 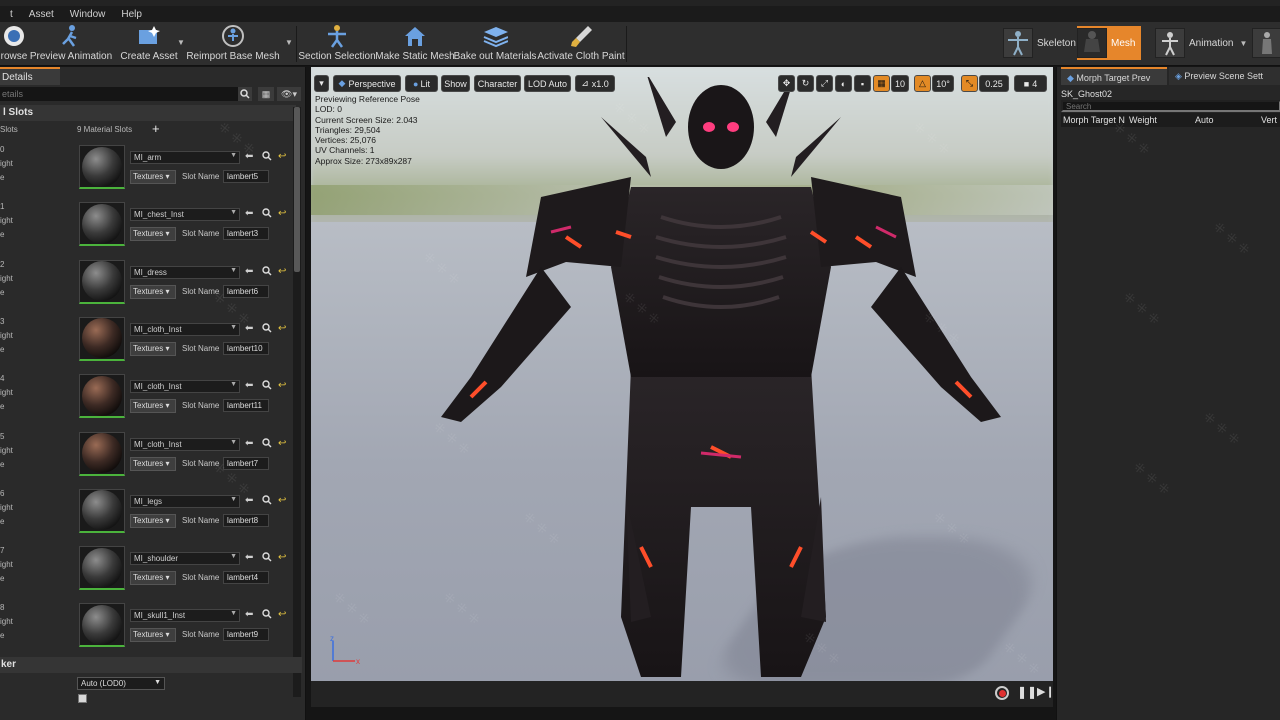 What do you see at coordinates (367, 83) in the screenshot?
I see `perspective-button: ◆ Perspective` at bounding box center [367, 83].